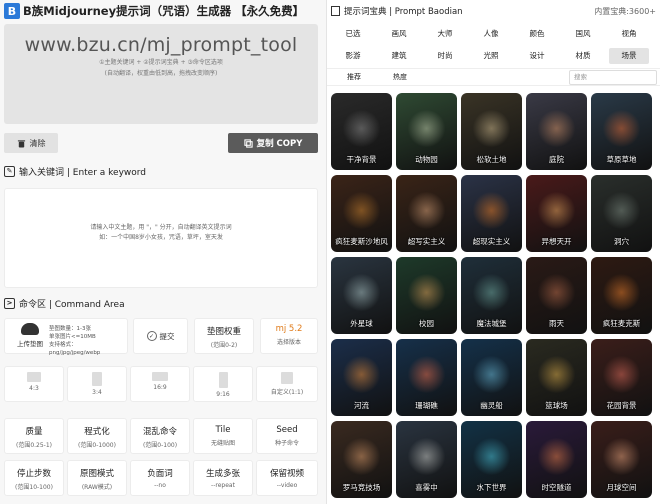 The width and height of the screenshot is (660, 504). I want to click on version-select: mj 5.2 选择版本, so click(289, 336).